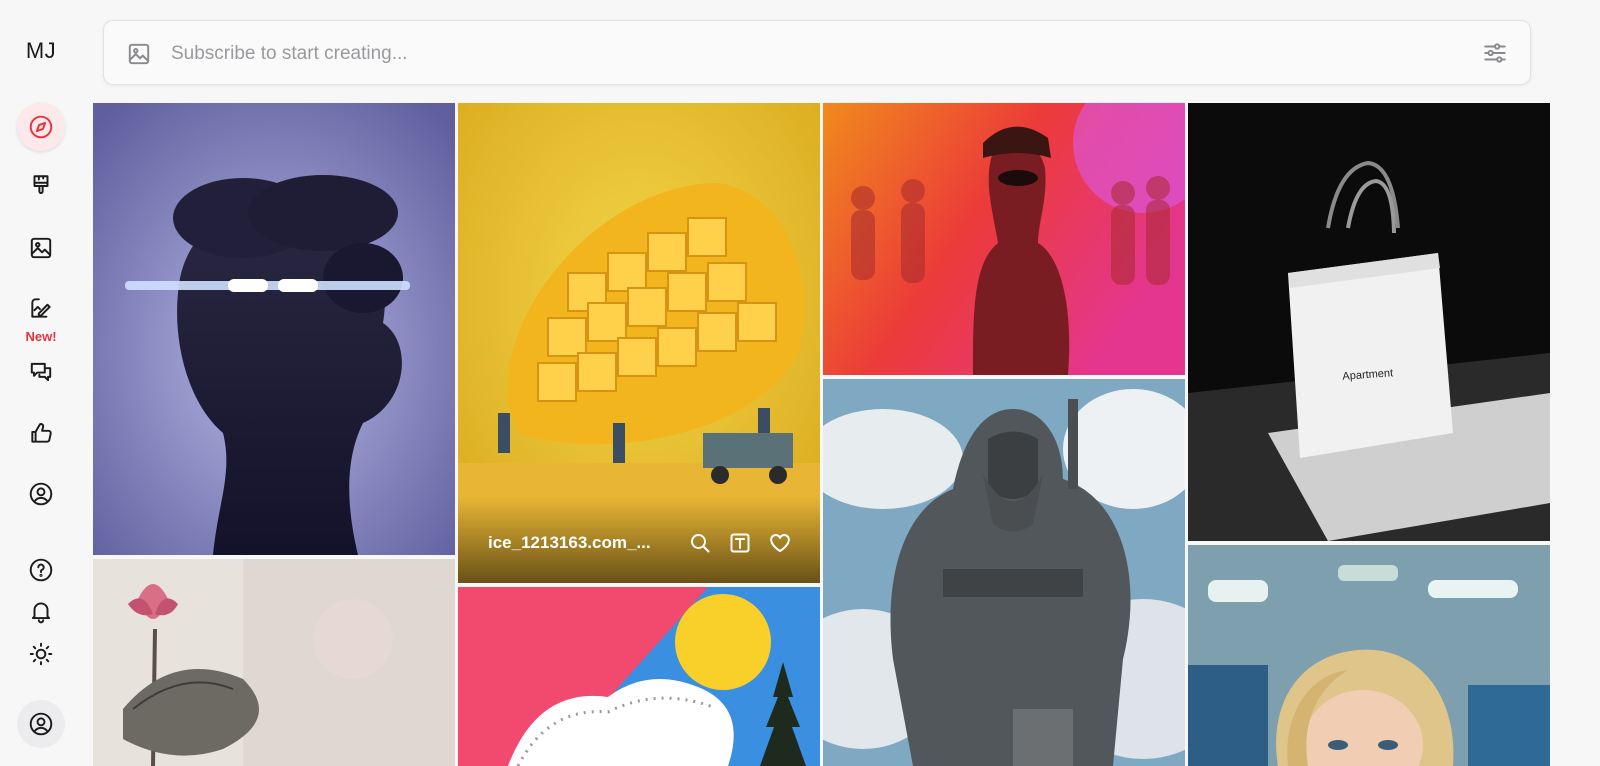 The width and height of the screenshot is (1600, 766). I want to click on shopping-bag-image: Apartment, so click(1369, 322).